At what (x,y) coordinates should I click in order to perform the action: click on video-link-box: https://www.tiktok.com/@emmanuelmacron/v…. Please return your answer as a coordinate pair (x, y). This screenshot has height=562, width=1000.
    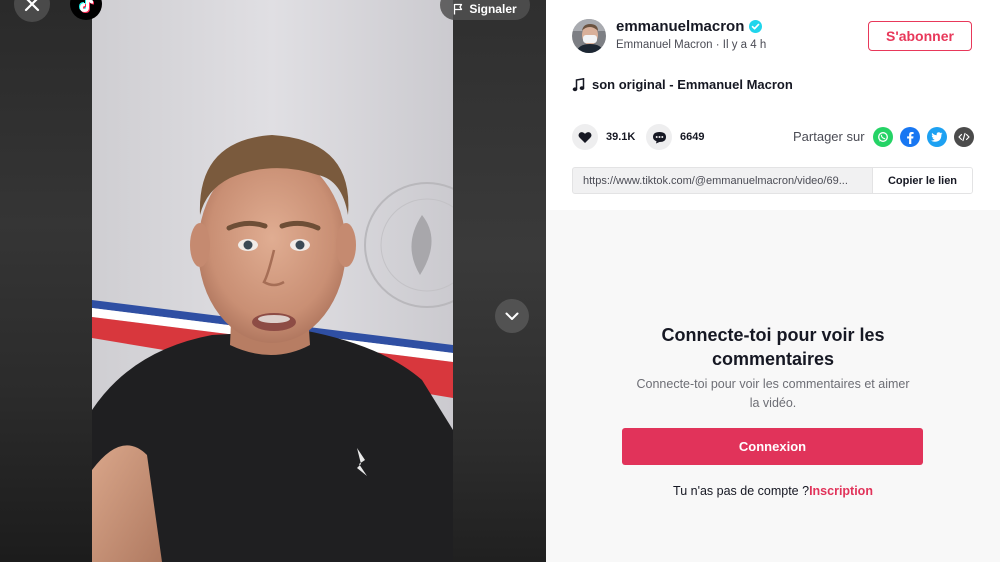
    Looking at the image, I should click on (772, 180).